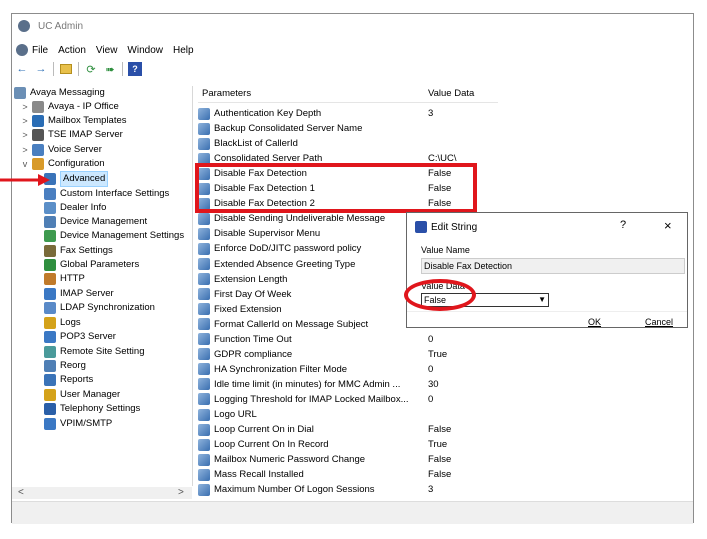  I want to click on tree-item-label: LDAP Synchronization, so click(107, 307).